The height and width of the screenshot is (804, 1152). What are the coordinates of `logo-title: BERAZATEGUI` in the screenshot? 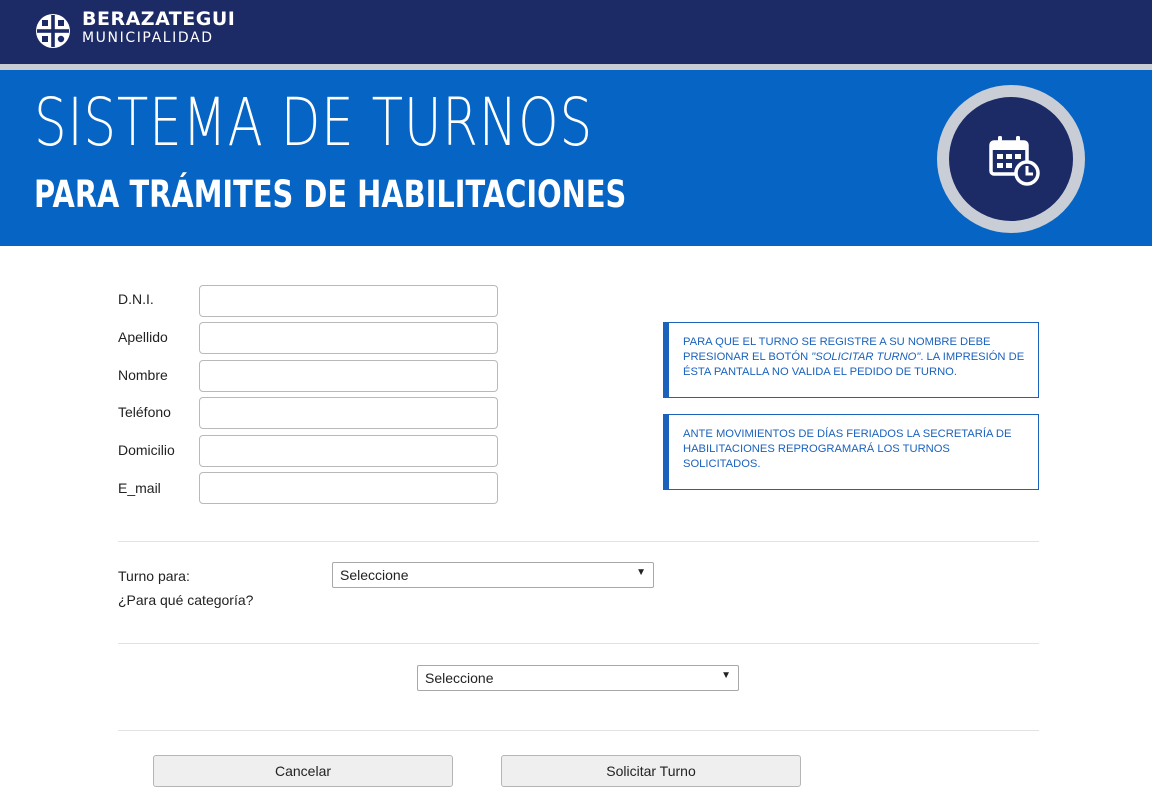 It's located at (159, 19).